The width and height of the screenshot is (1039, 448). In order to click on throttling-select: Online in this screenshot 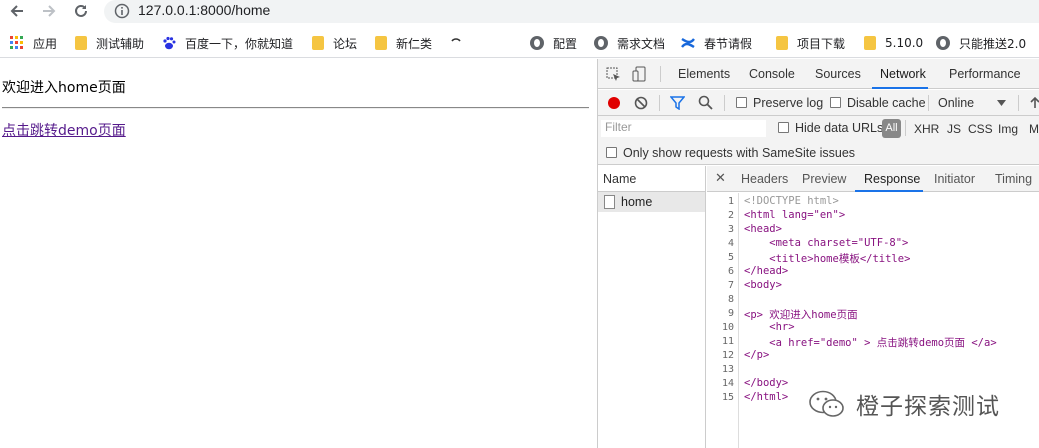, I will do `click(956, 103)`.